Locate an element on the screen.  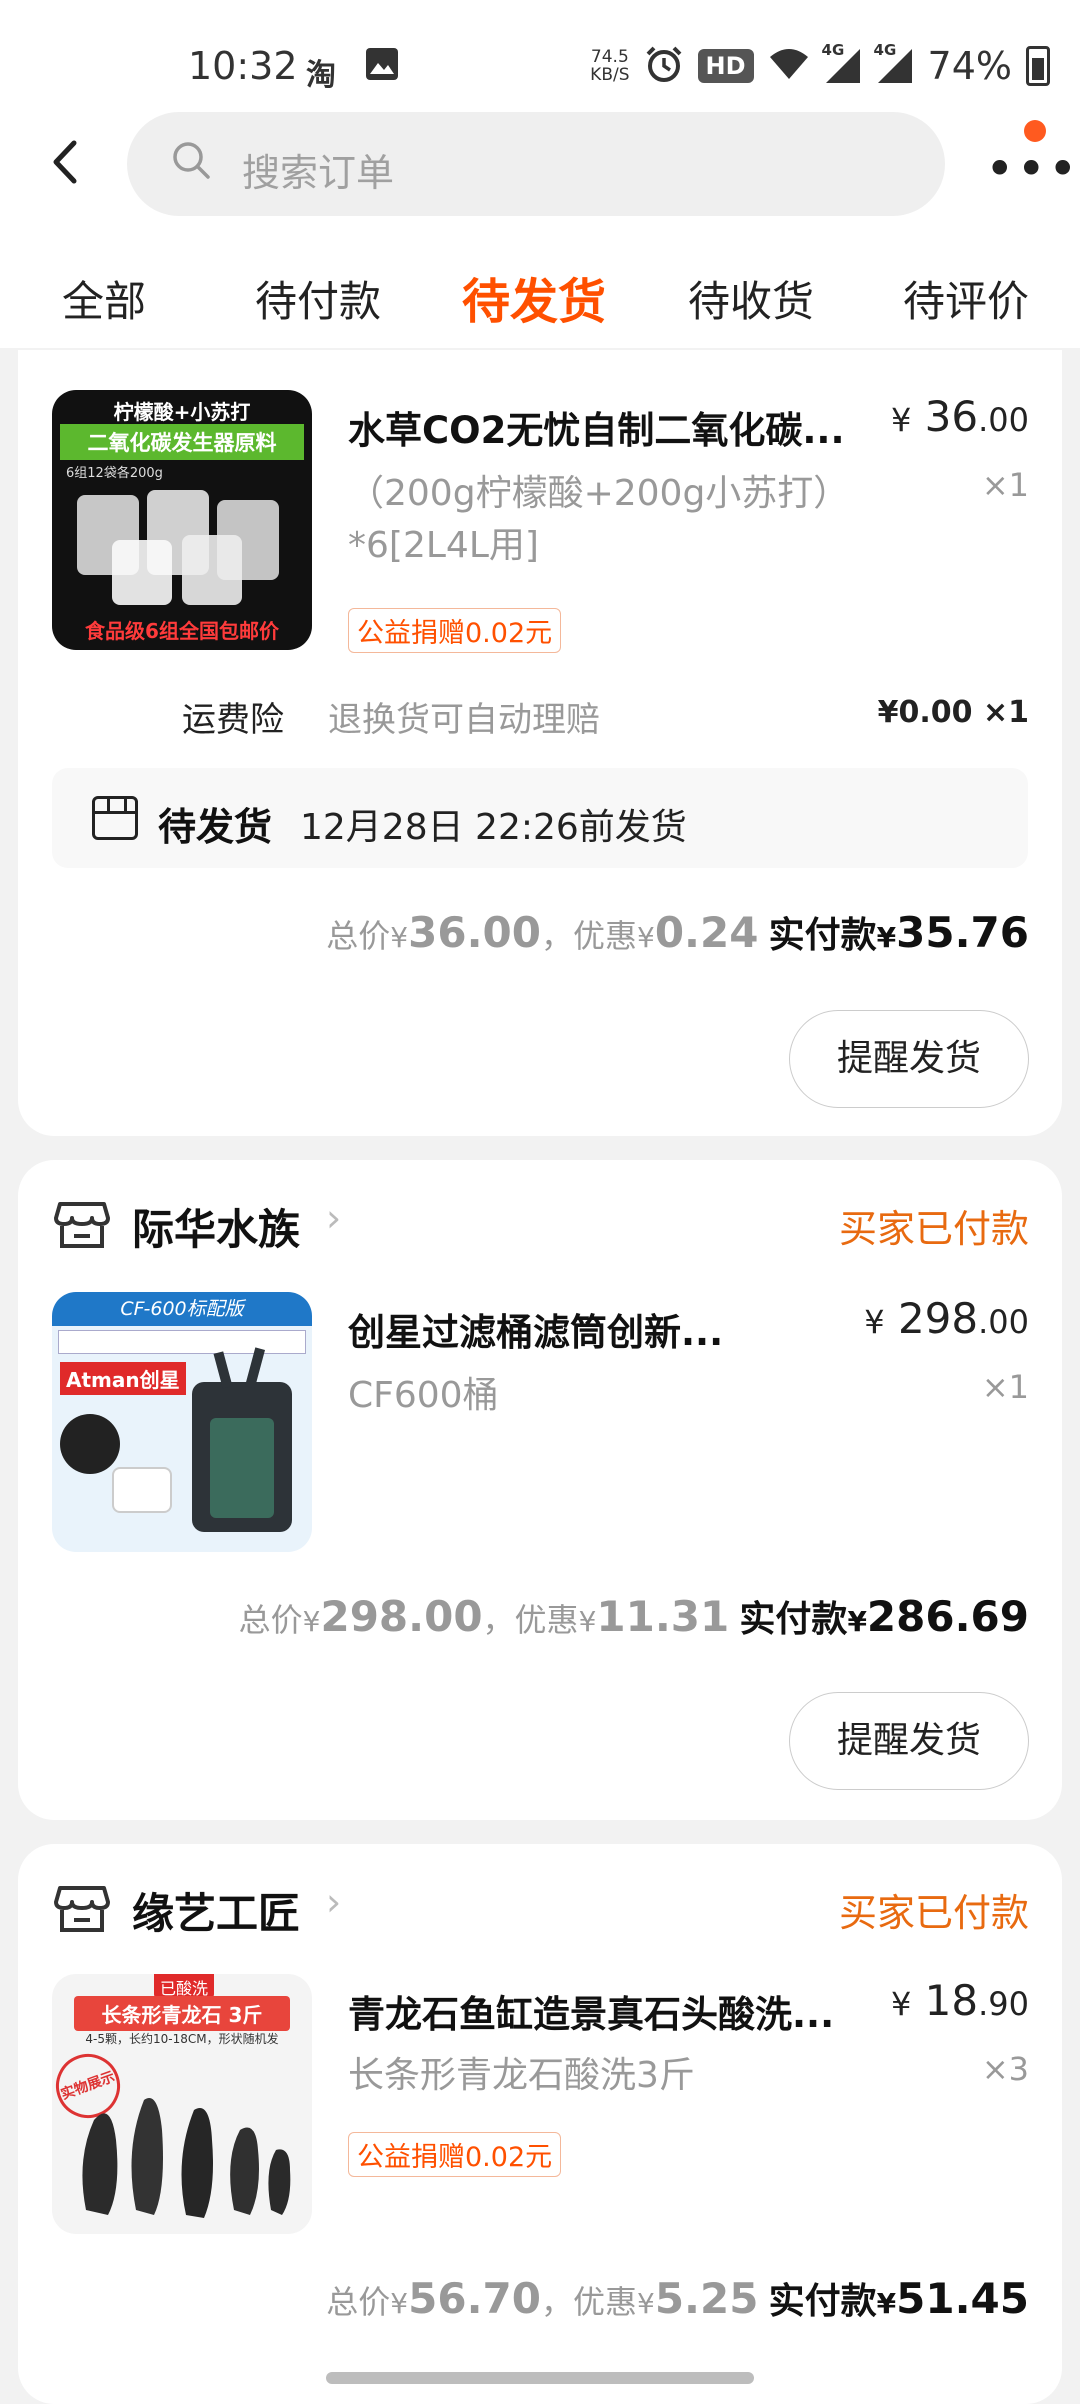
product-thumbnail: 已酸洗 长条形青龙石 3斤 4-5颗，长约10-18CM，形状随机发 实物展示 is located at coordinates (182, 2104).